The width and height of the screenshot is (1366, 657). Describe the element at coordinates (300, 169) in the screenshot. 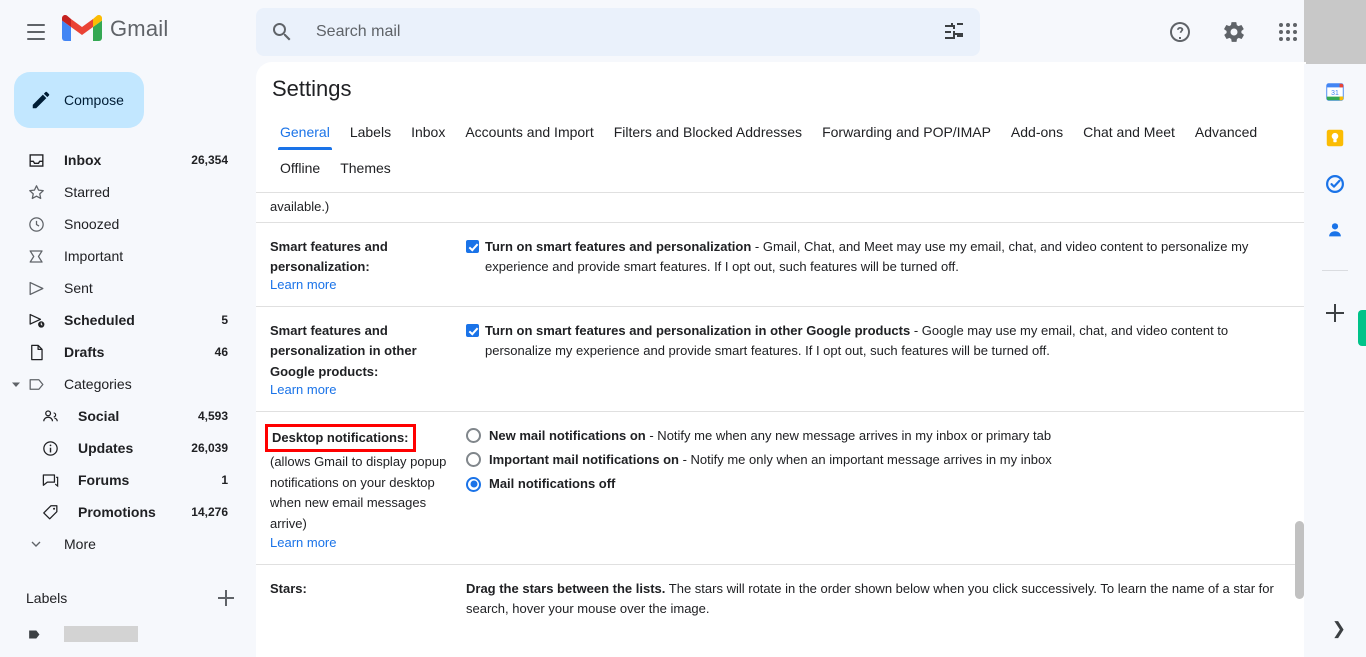

I see `tab-offline: Offline` at that location.